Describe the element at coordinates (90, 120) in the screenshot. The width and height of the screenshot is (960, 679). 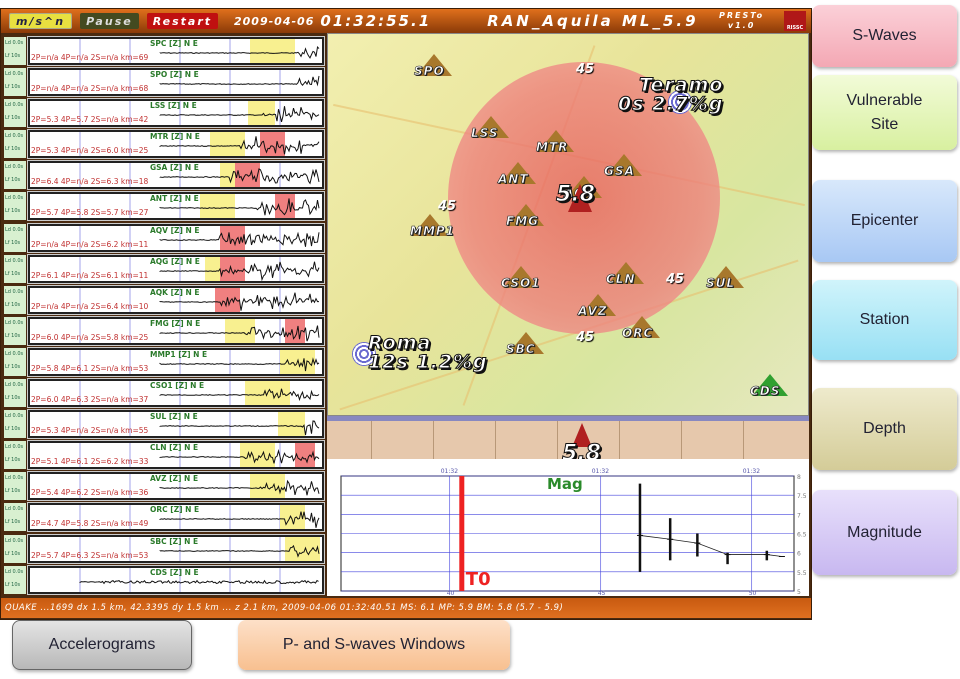
I see `station-params: 2P=5.3 4P=5.7 2S=n/a km=42` at that location.